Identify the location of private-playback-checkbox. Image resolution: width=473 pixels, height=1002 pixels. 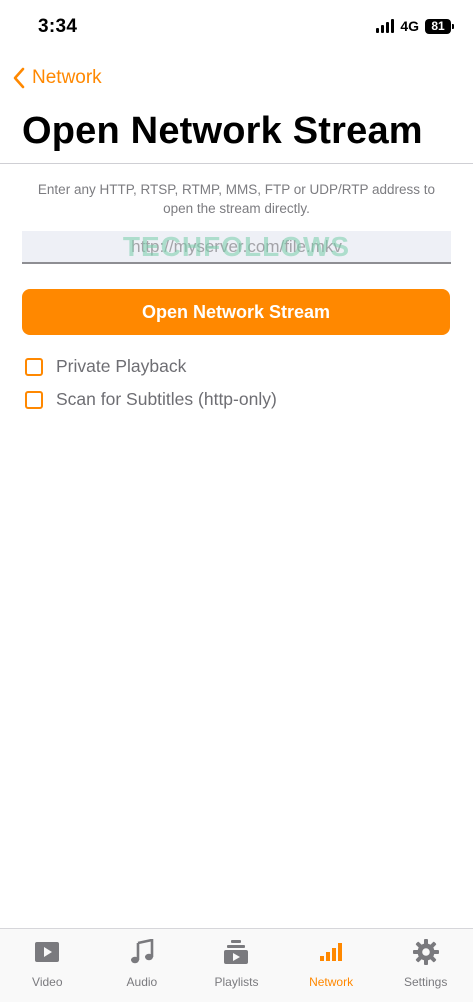
(34, 366).